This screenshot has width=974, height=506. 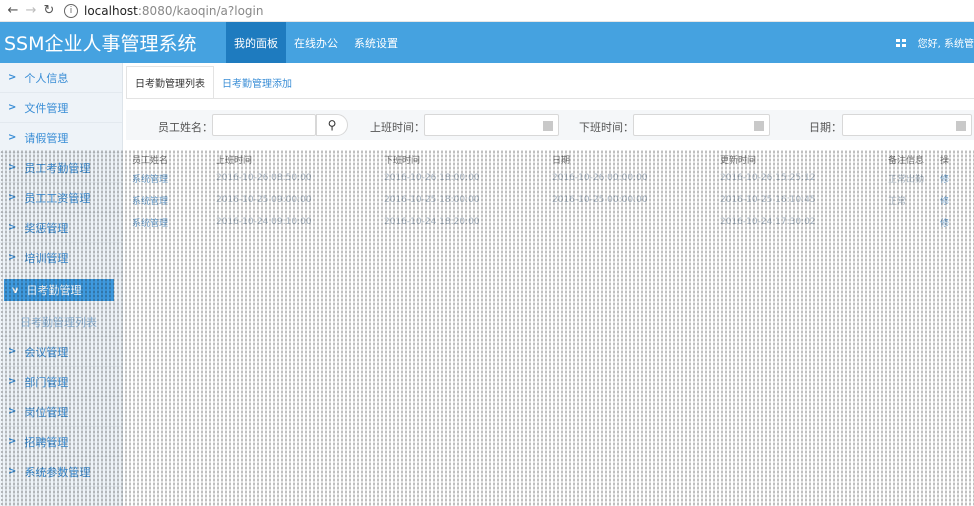 I want to click on start-time-label: 上班时间：, so click(x=397, y=127).